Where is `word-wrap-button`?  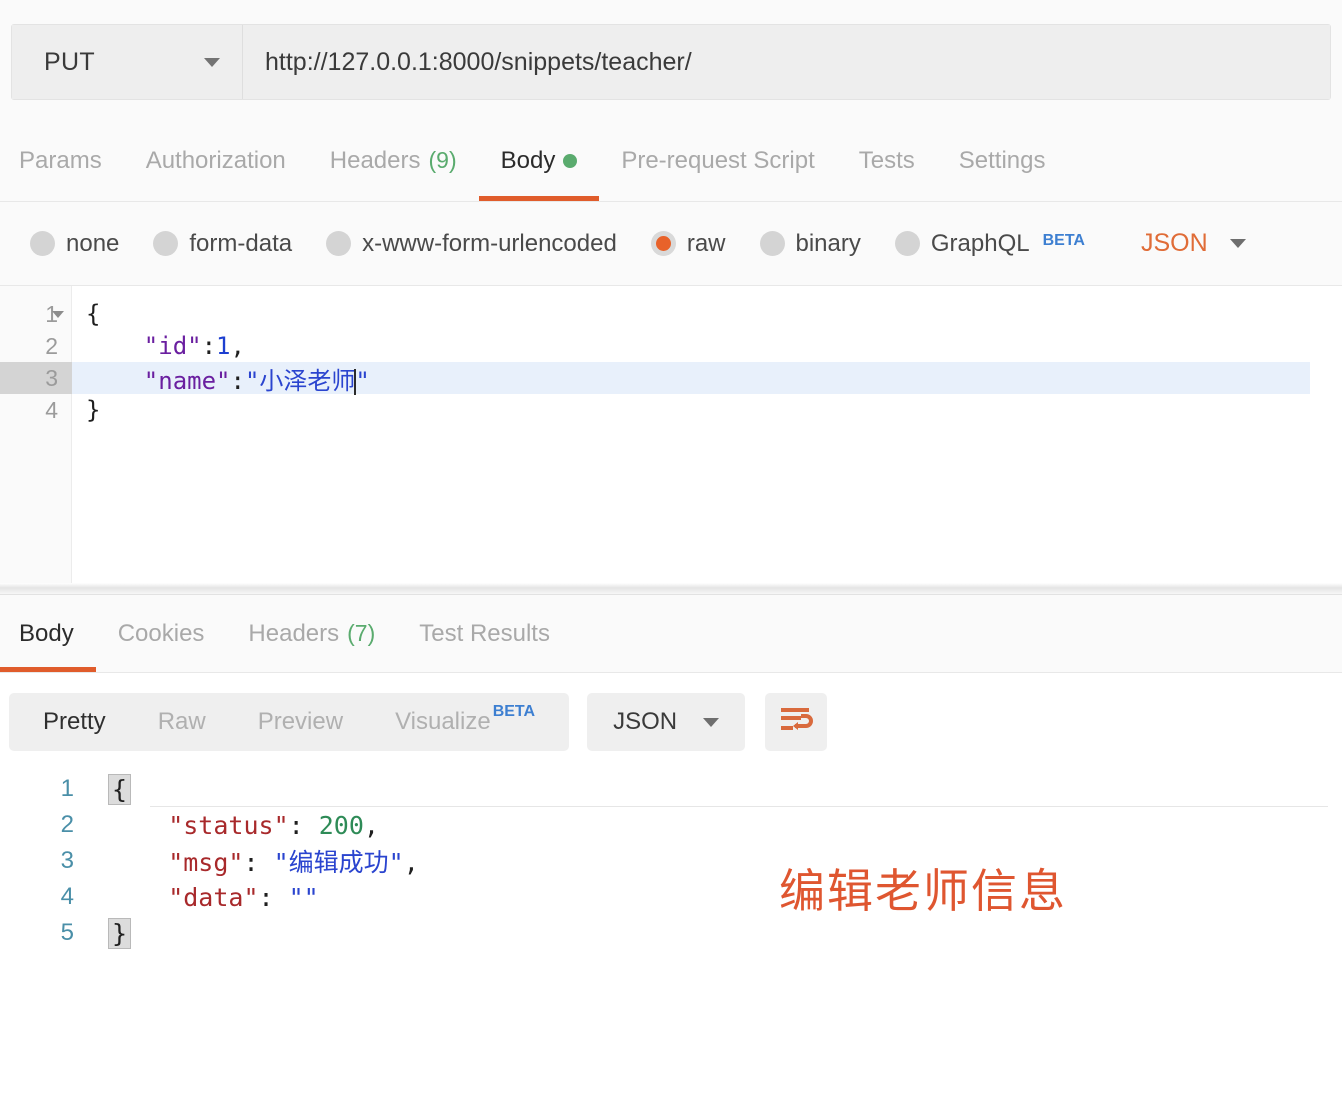
word-wrap-button is located at coordinates (796, 722).